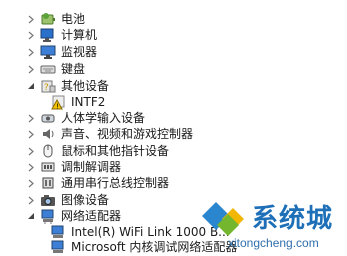  What do you see at coordinates (223, 219) in the screenshot?
I see `watermark-logo-icon` at bounding box center [223, 219].